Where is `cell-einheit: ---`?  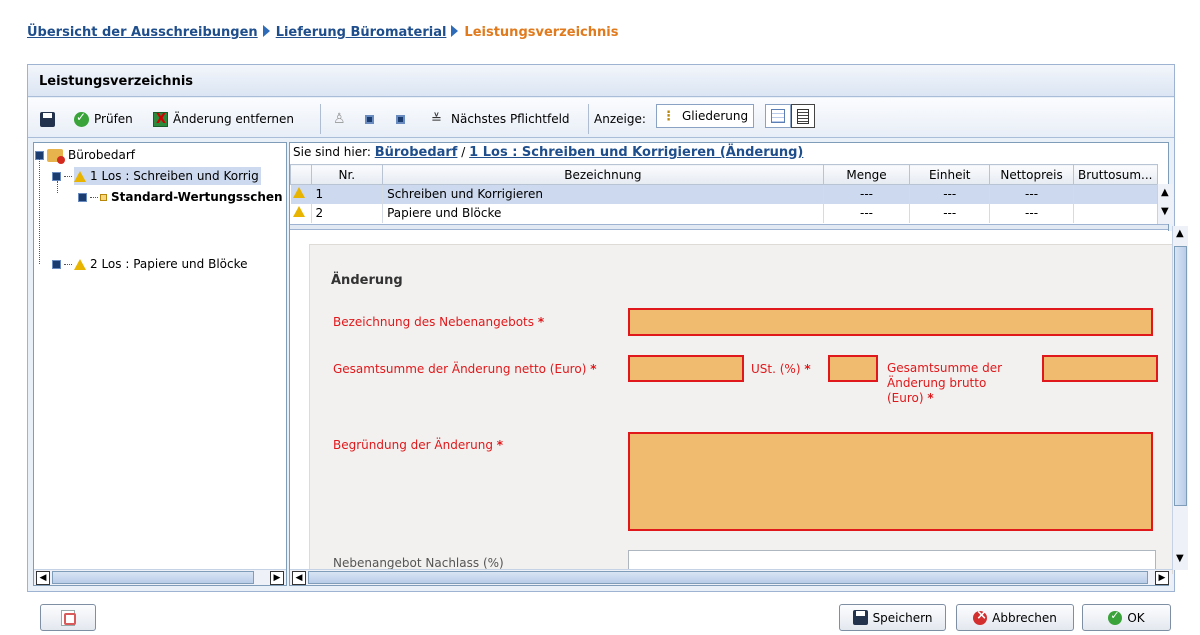 cell-einheit: --- is located at coordinates (950, 194).